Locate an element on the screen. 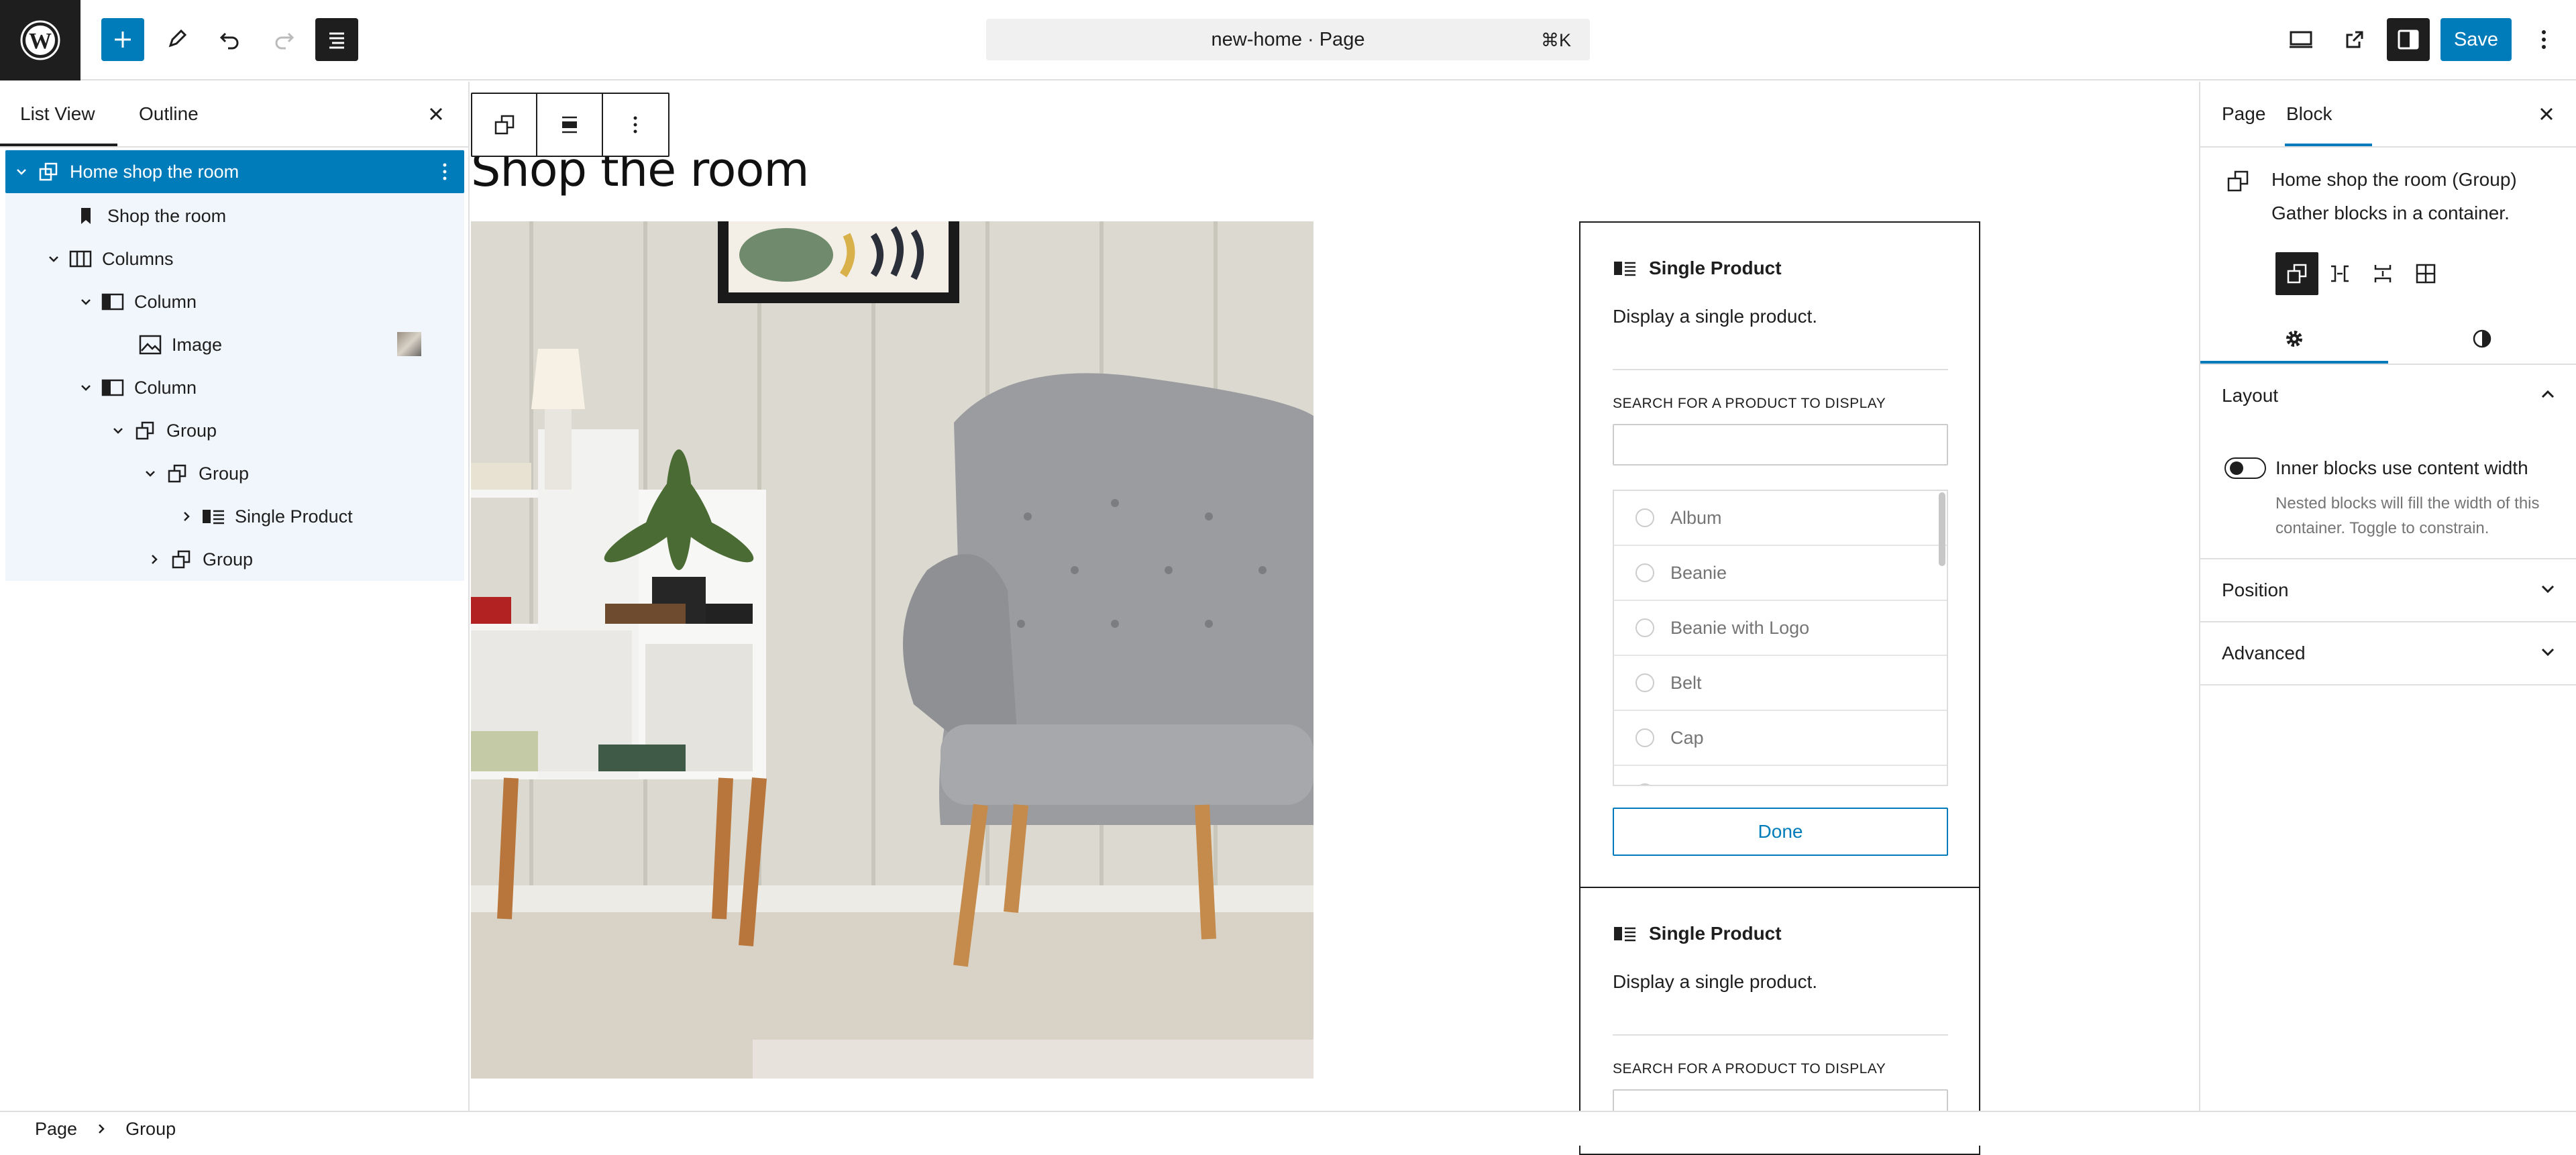 The image size is (2576, 1155). tree-item-columns: Columns is located at coordinates (234, 259).